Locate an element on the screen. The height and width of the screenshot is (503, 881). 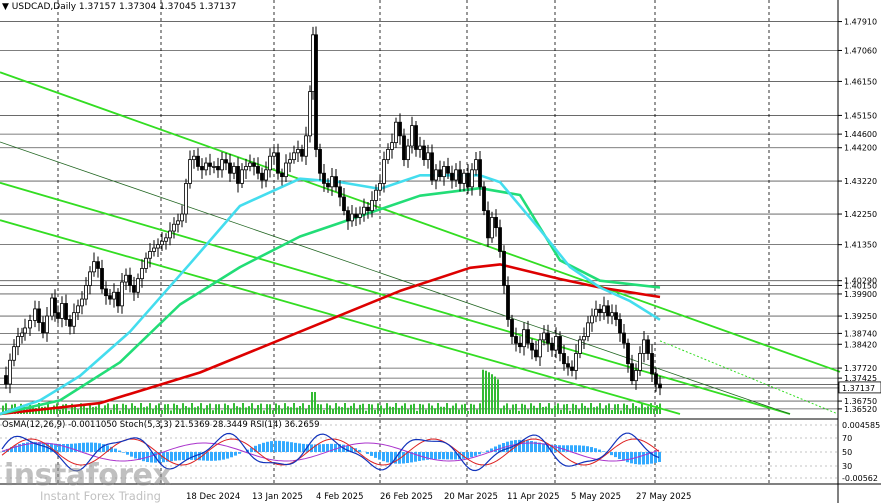
y-tick-label: 1.44200 is located at coordinates (860, 148).